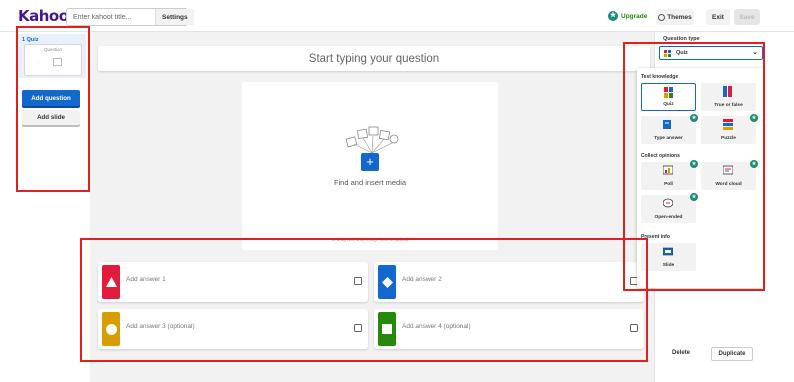 This screenshot has height=382, width=794. Describe the element at coordinates (732, 354) in the screenshot. I see `duplicate-button: Duplicate` at that location.